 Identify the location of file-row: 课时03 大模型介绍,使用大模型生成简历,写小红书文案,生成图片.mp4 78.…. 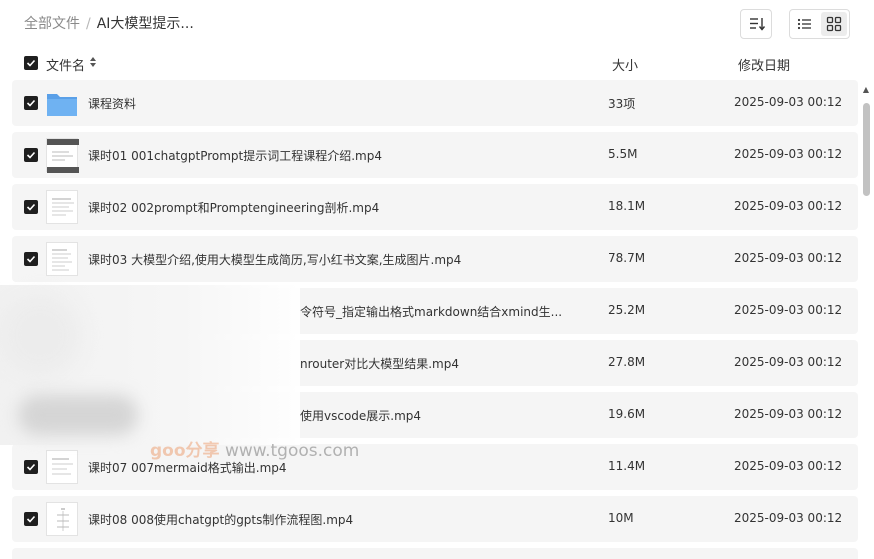
(435, 259).